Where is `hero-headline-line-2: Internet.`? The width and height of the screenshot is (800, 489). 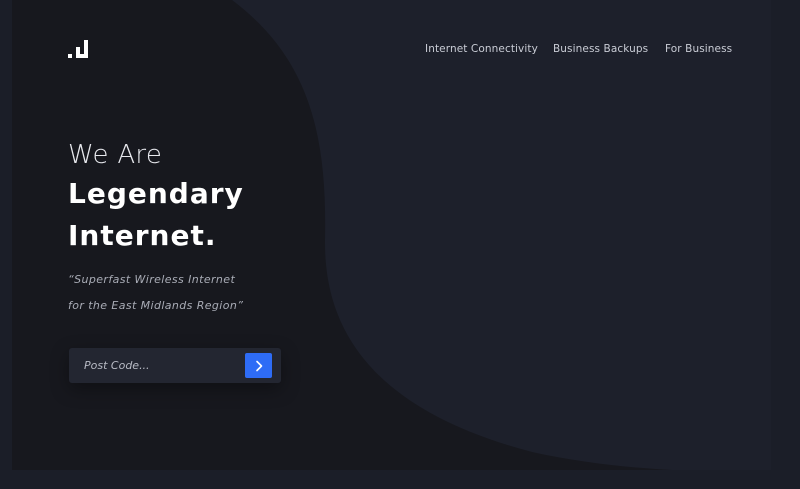 hero-headline-line-2: Internet. is located at coordinates (142, 235).